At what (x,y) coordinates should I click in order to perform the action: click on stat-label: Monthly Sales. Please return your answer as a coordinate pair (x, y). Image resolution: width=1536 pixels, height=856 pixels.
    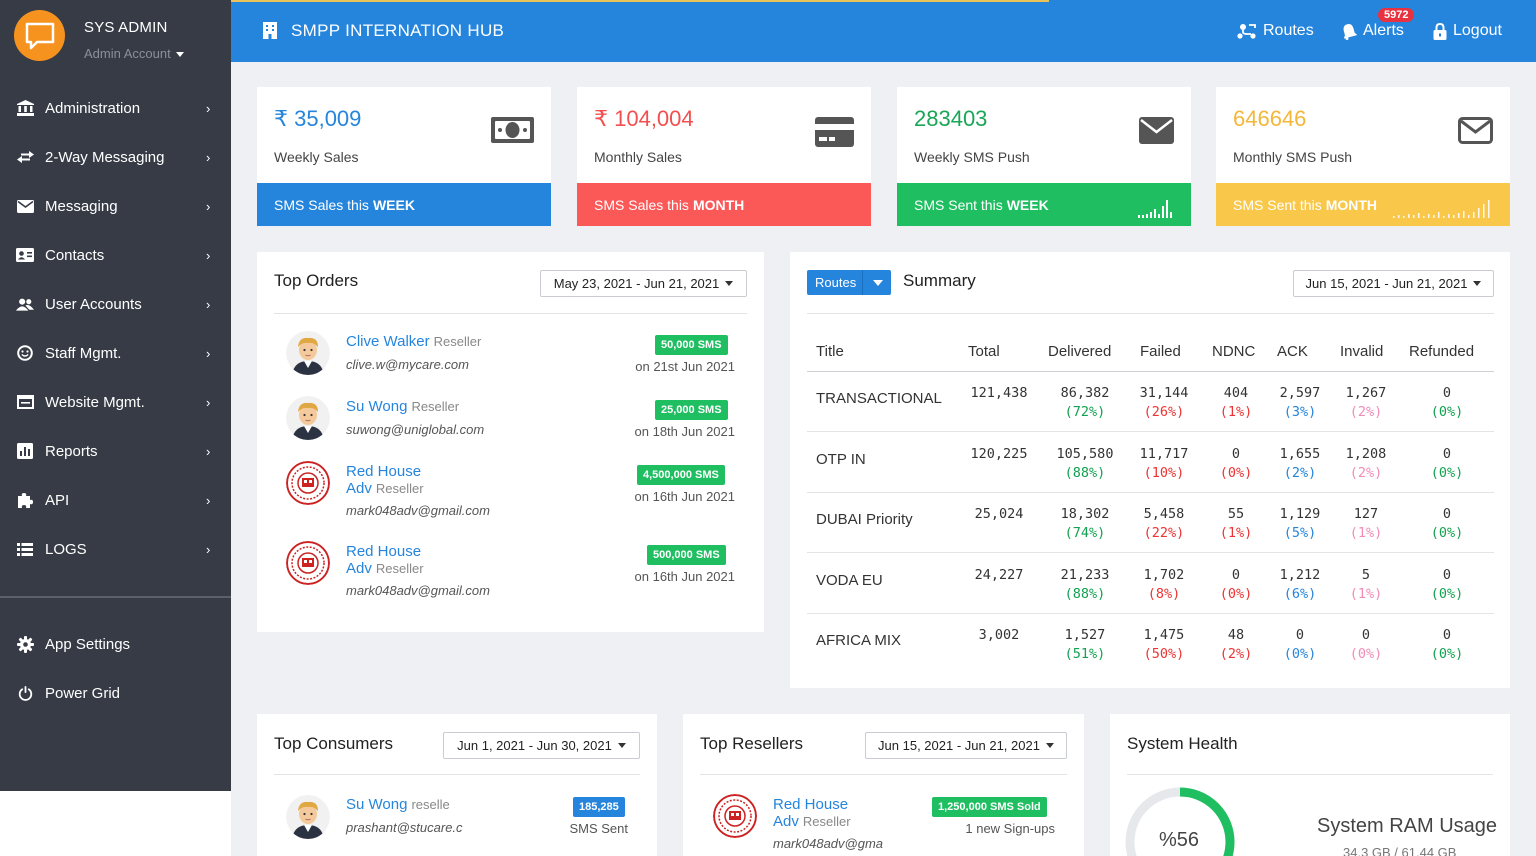
    Looking at the image, I should click on (638, 157).